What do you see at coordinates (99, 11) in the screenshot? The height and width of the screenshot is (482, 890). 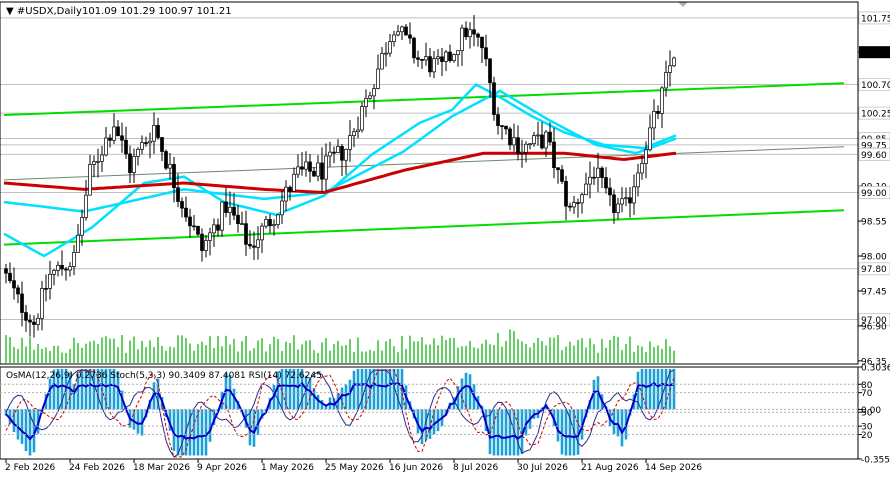 I see `ohlc-open: 101.09` at bounding box center [99, 11].